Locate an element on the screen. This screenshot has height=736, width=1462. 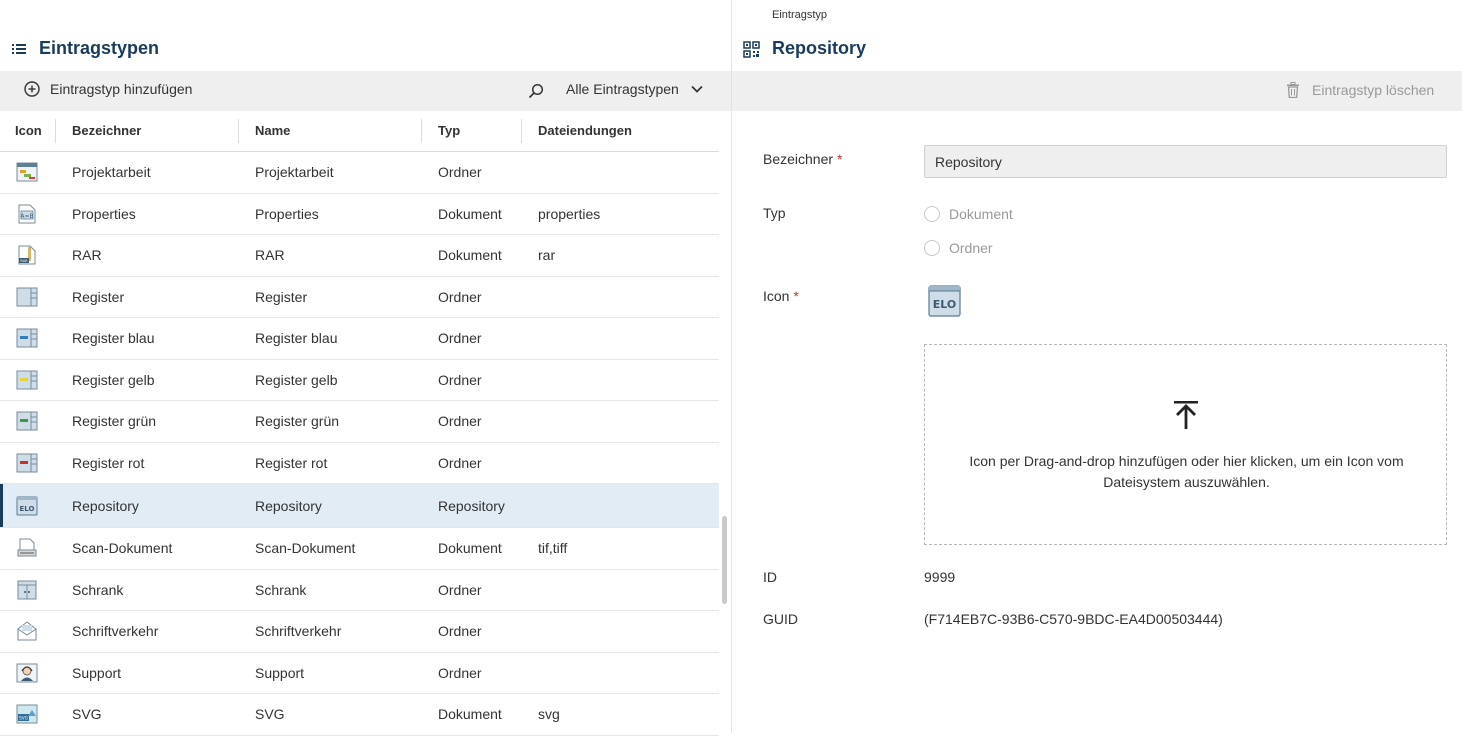
add-entry-type-label: Eintragstyp hinzufügen is located at coordinates (121, 89).